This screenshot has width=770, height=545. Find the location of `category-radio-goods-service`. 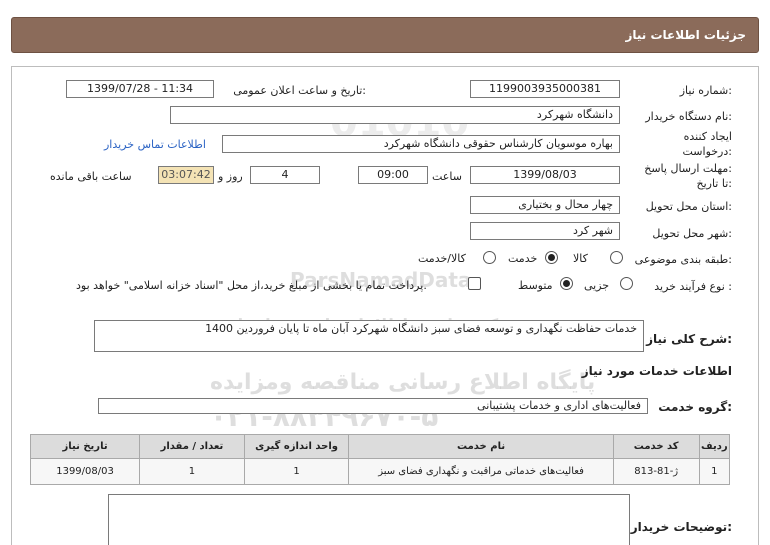

category-radio-goods-service is located at coordinates (489, 257).